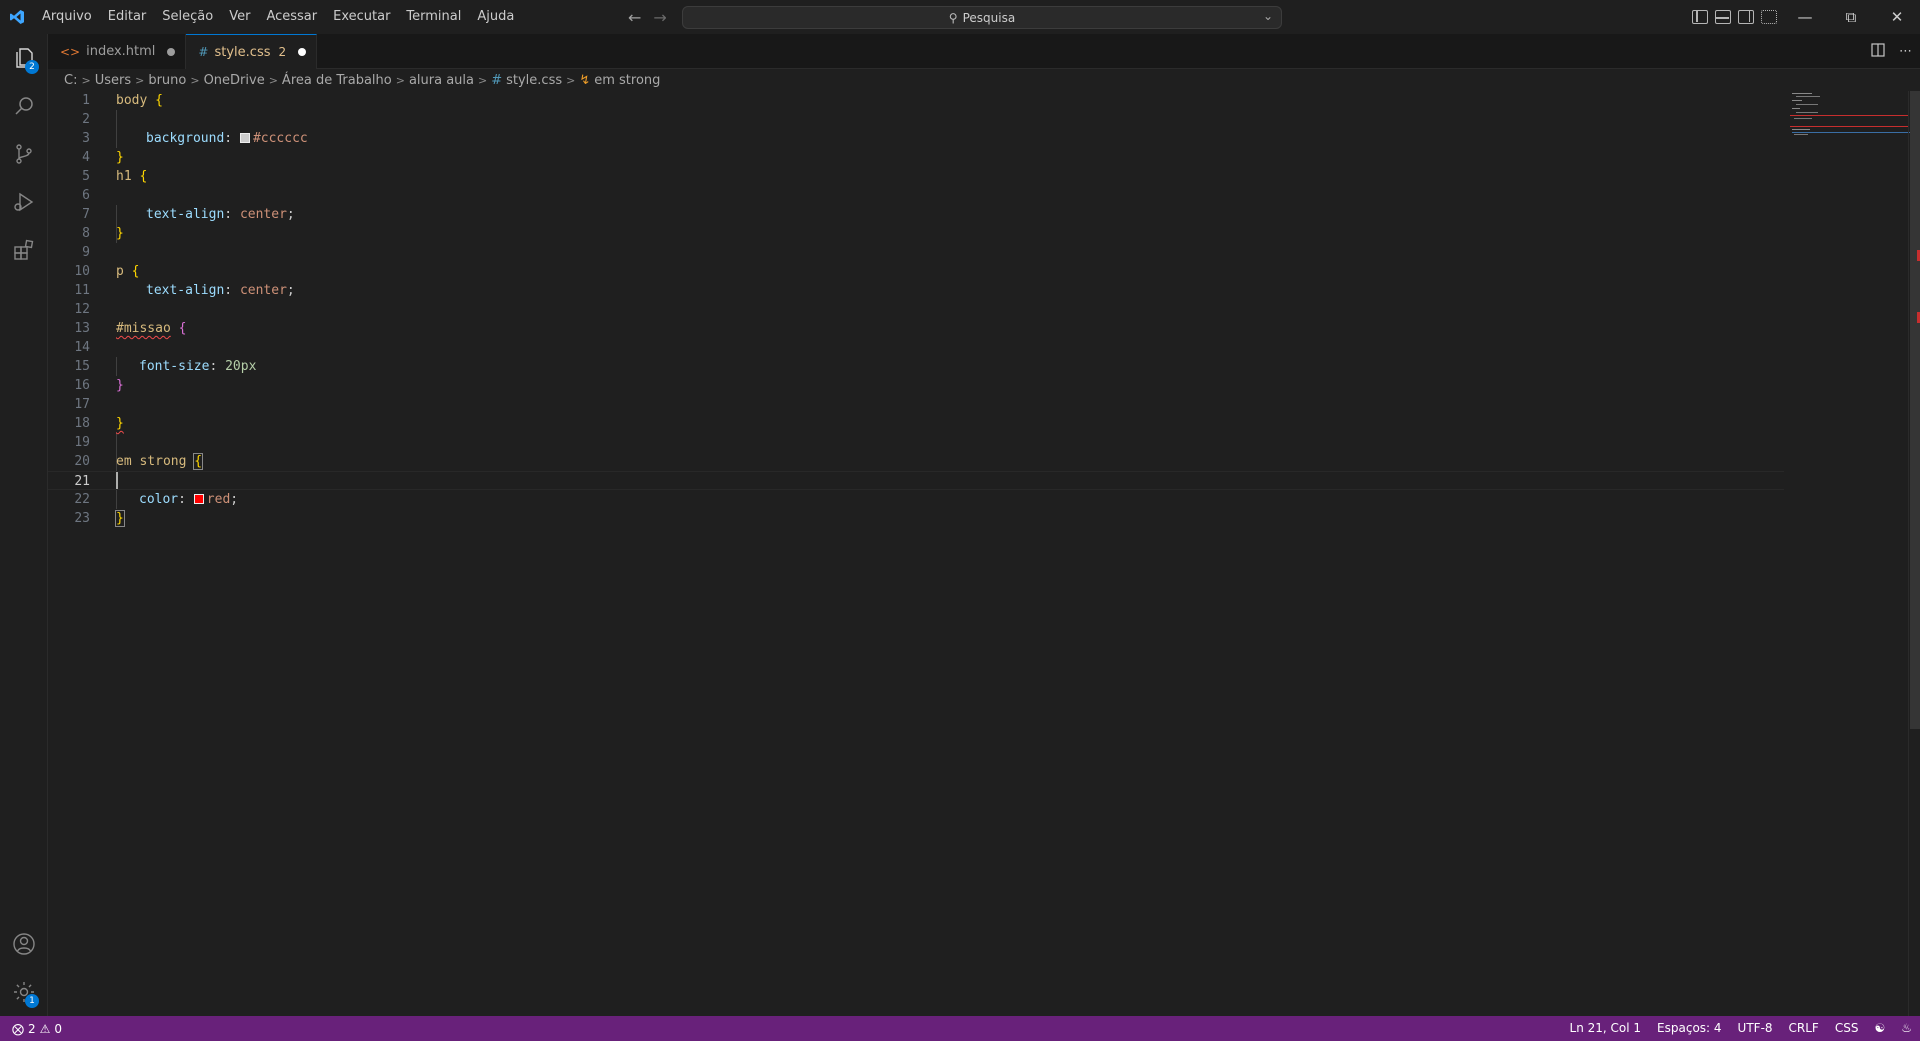  I want to click on close-icon: ✕, so click(1897, 17).